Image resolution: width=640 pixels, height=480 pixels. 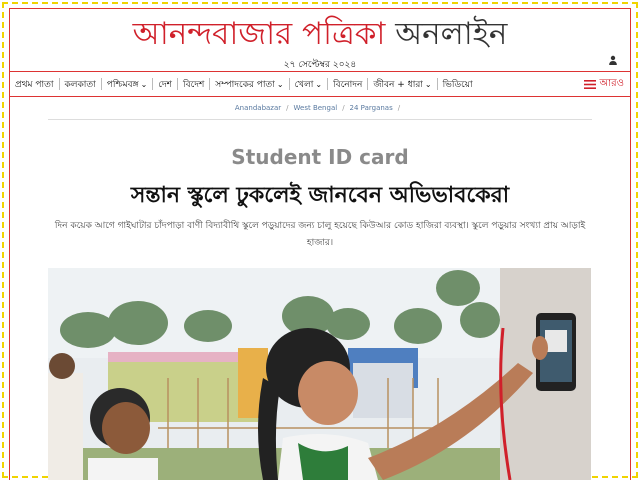 I want to click on nav-item: বিনোদন, so click(x=347, y=84).